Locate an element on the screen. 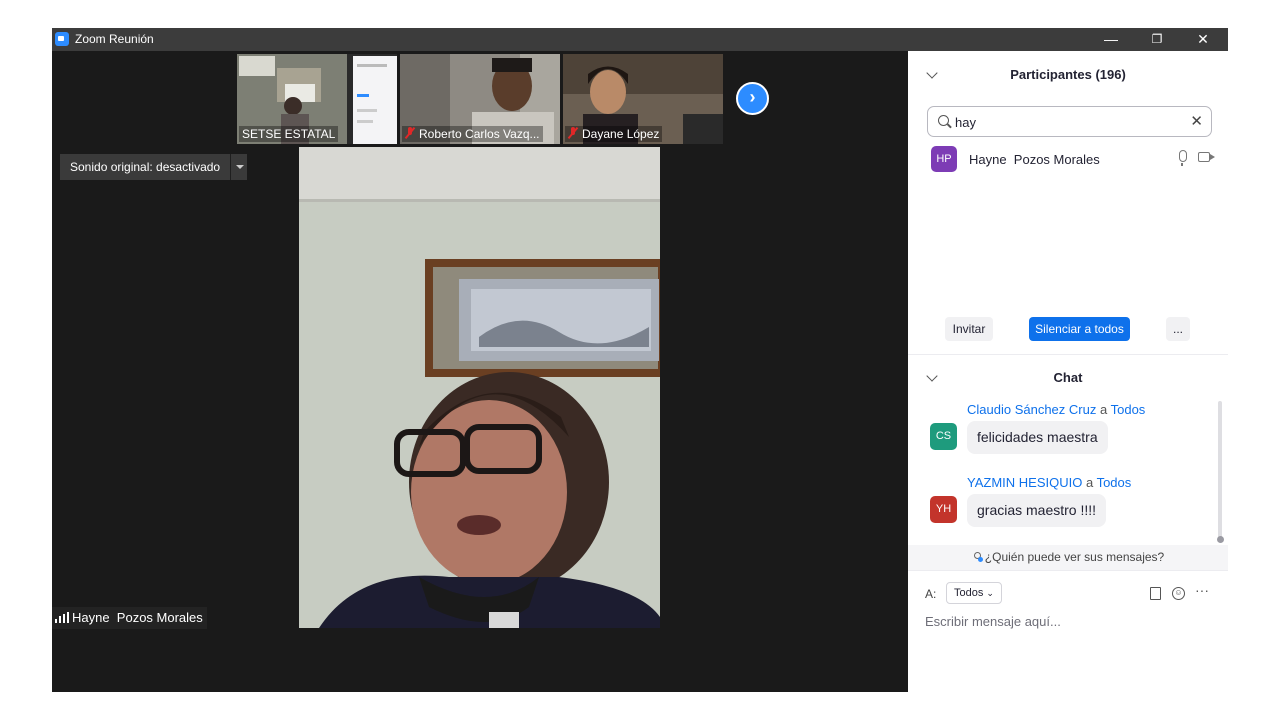 Image resolution: width=1280 pixels, height=720 pixels. avatar: HP is located at coordinates (944, 159).